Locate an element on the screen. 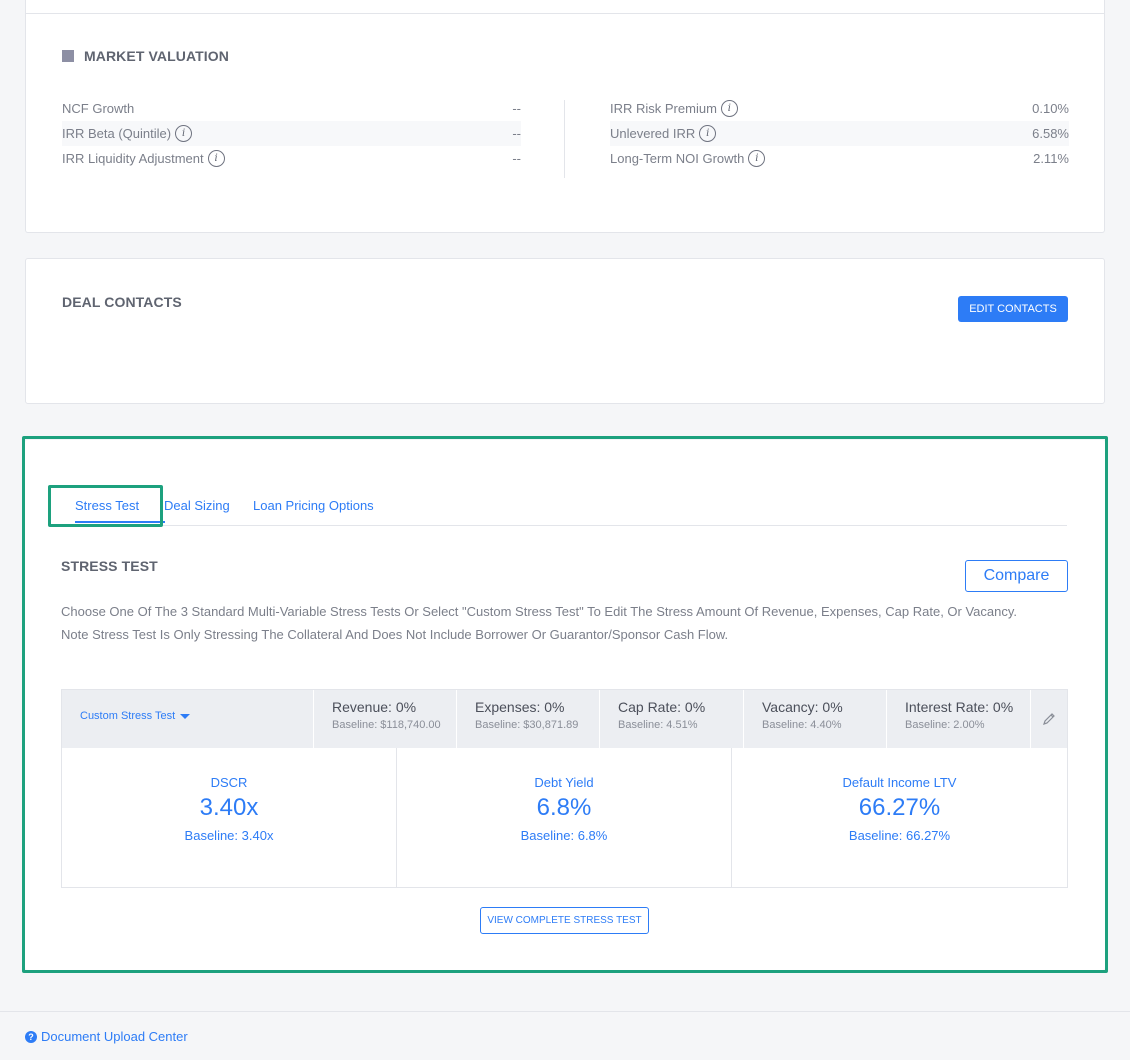 This screenshot has height=1060, width=1130. variable-baseline: Baseline: 4.51% is located at coordinates (658, 725).